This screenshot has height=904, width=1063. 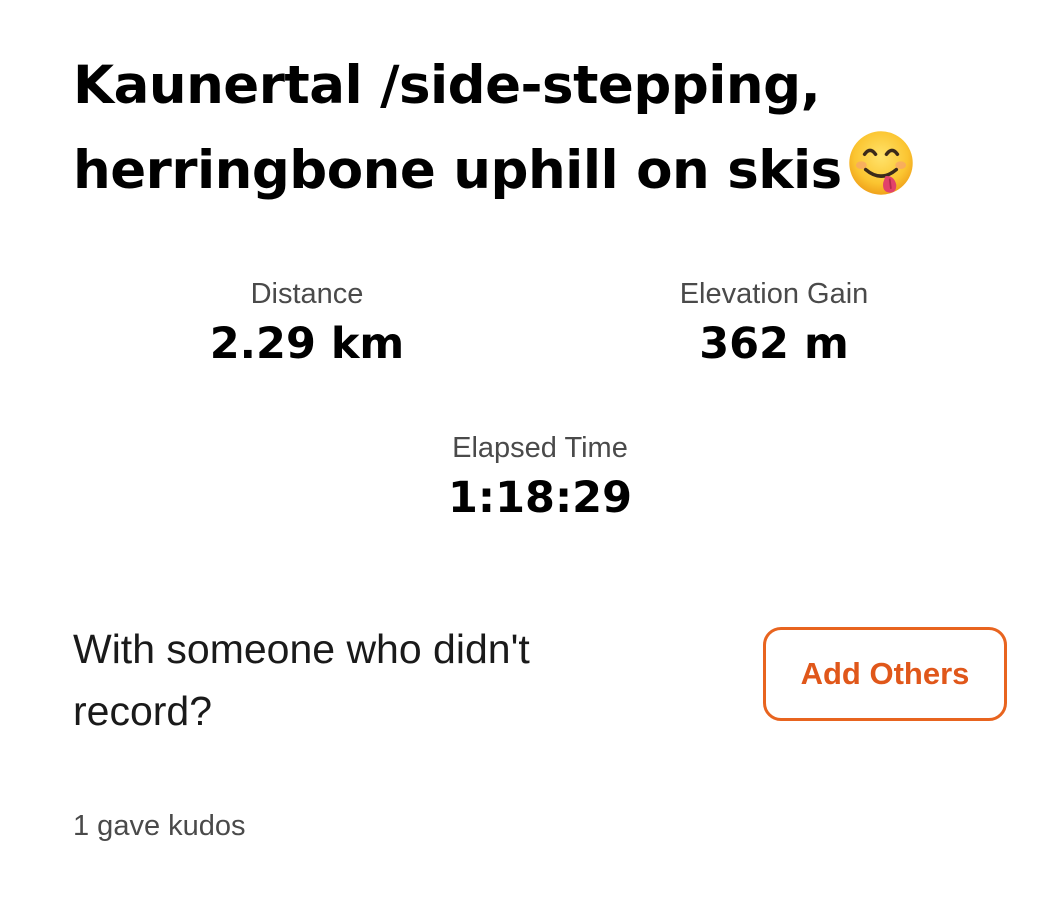 I want to click on with-others-prompt: With someone who didn't record?, so click(x=301, y=680).